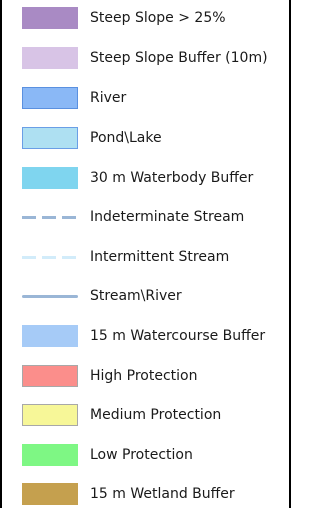 The width and height of the screenshot is (320, 511). Describe the element at coordinates (50, 58) in the screenshot. I see `steep-slope-buffer-swatch` at that location.